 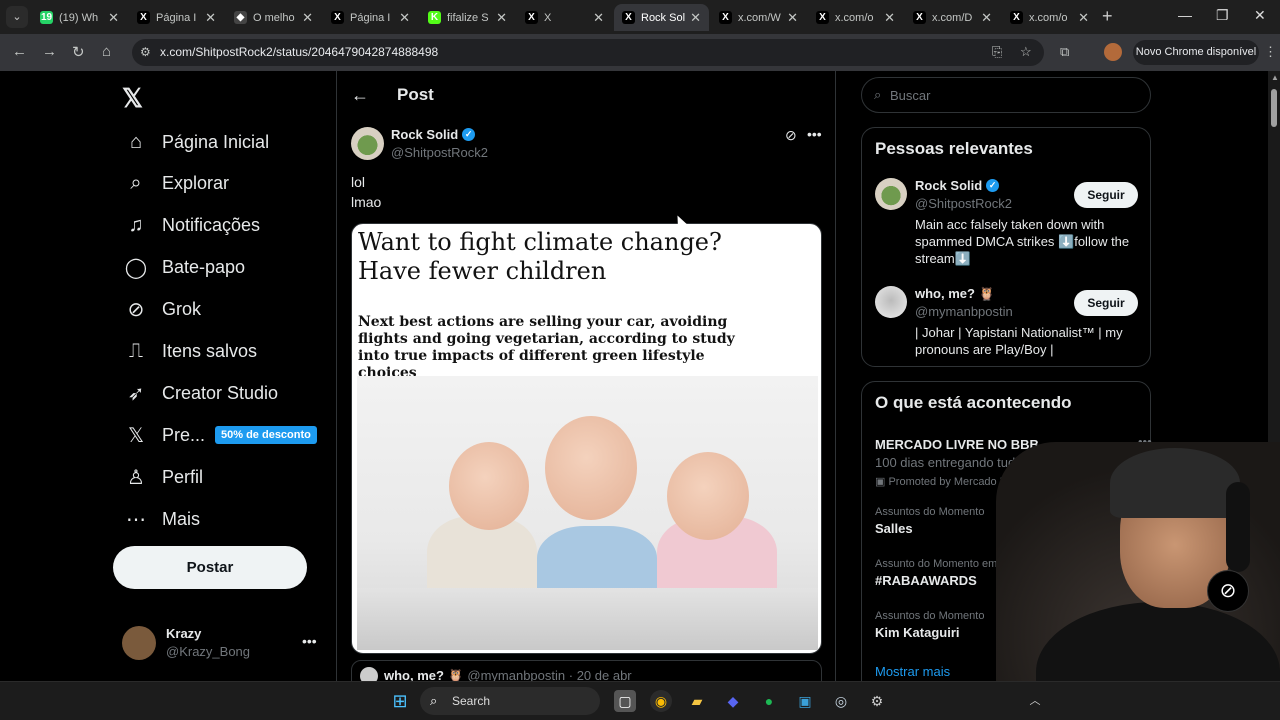 I want to click on browser-tab: ◆ O melho ✕, so click(x=273, y=17).